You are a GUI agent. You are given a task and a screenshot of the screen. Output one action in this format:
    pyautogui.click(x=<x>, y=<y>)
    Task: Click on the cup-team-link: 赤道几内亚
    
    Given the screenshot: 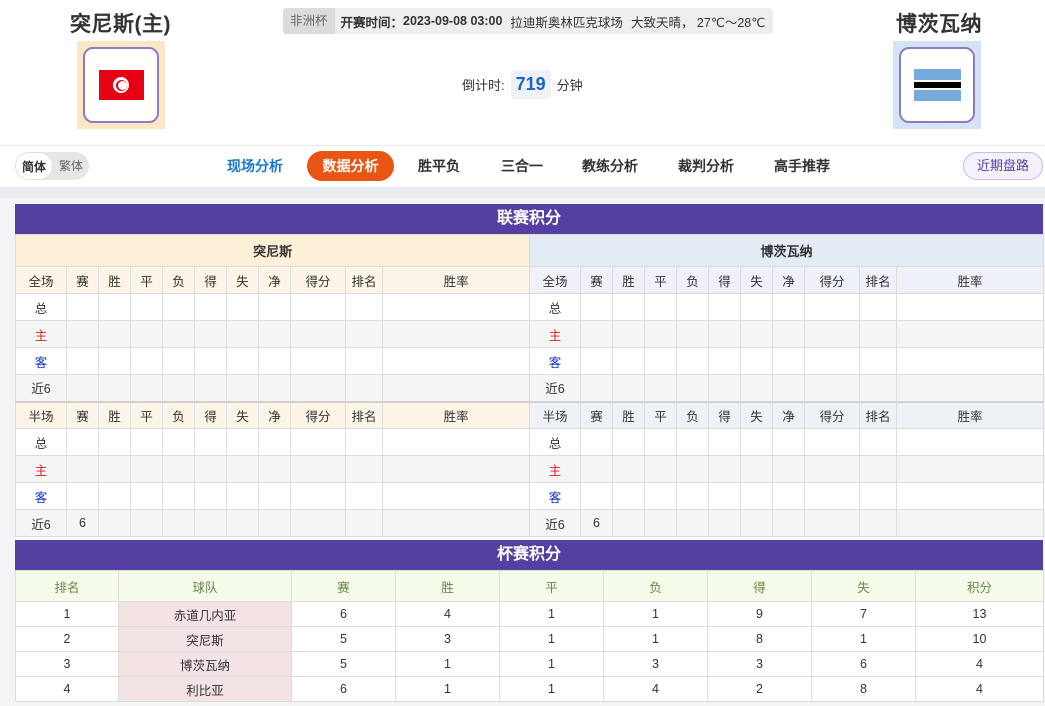 What is the action you would take?
    pyautogui.click(x=205, y=614)
    